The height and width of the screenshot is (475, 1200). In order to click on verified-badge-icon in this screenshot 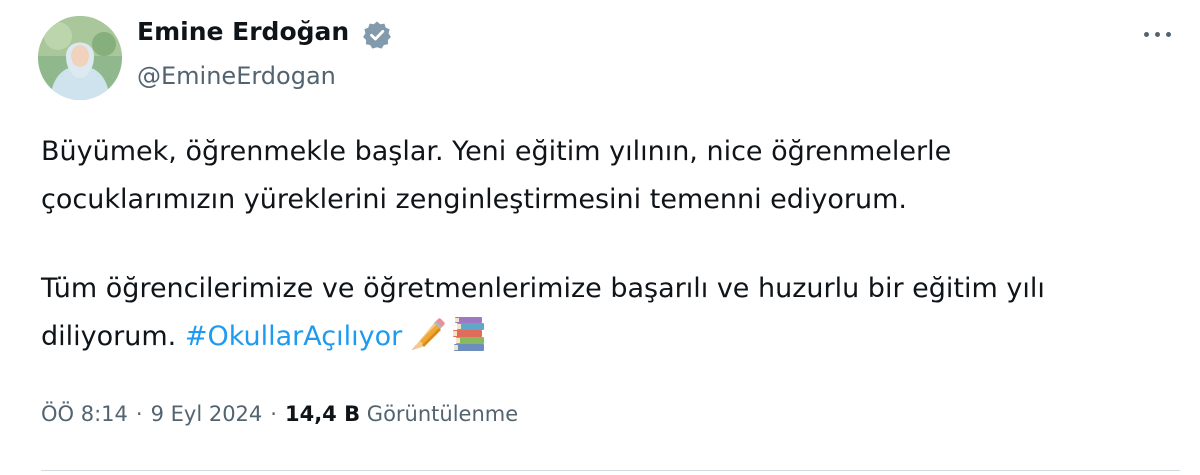, I will do `click(377, 35)`.